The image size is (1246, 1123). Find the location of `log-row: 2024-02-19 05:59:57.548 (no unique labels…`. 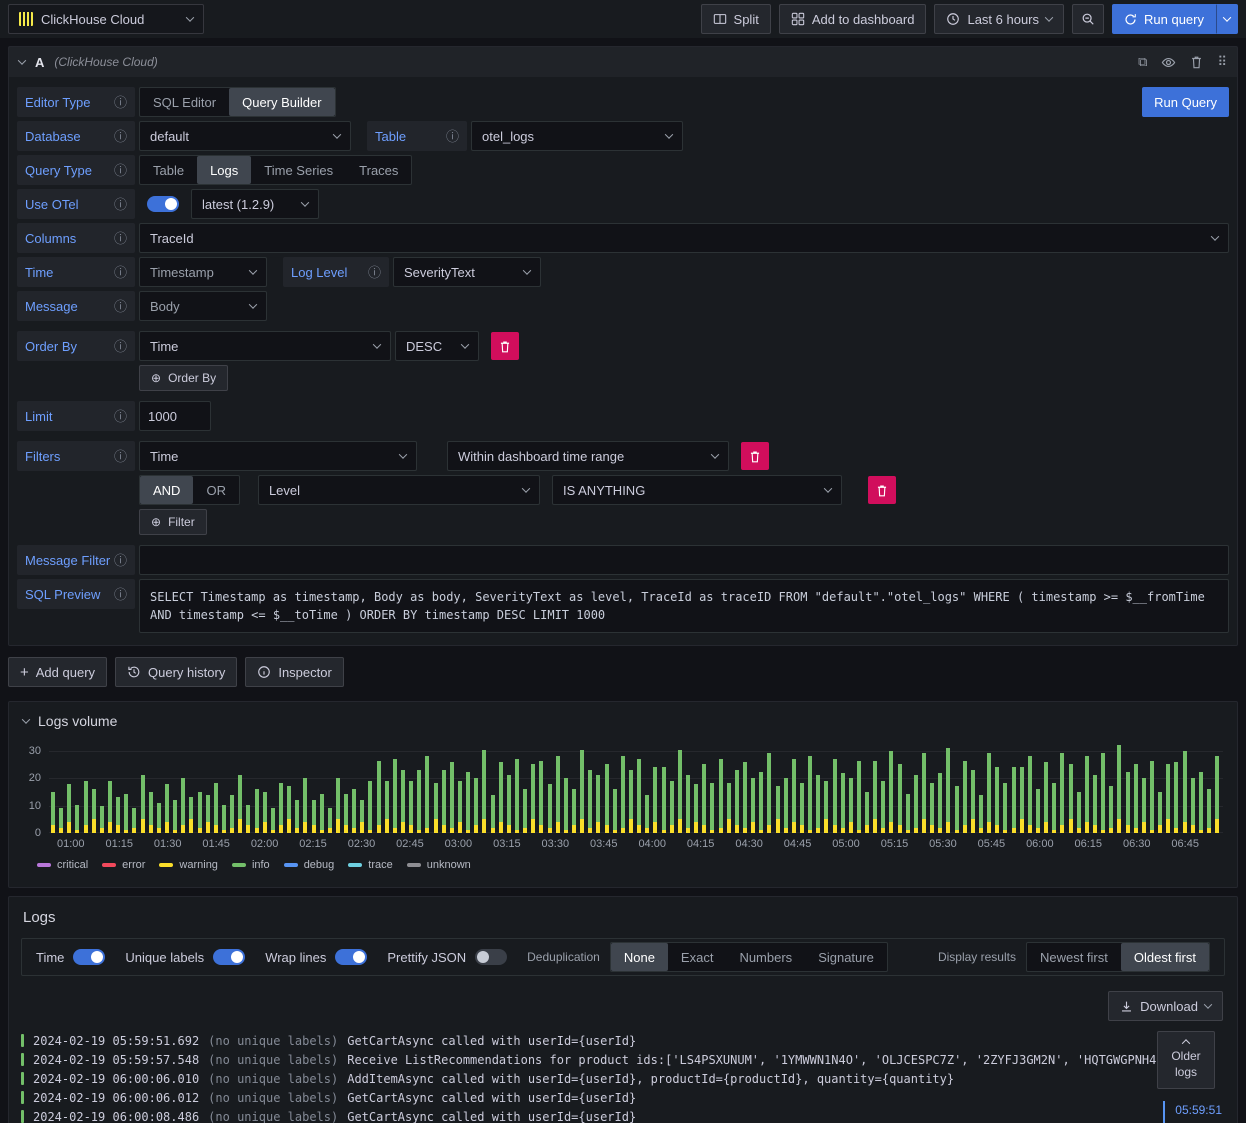

log-row: 2024-02-19 05:59:57.548 (no unique labels… is located at coordinates (623, 1059).